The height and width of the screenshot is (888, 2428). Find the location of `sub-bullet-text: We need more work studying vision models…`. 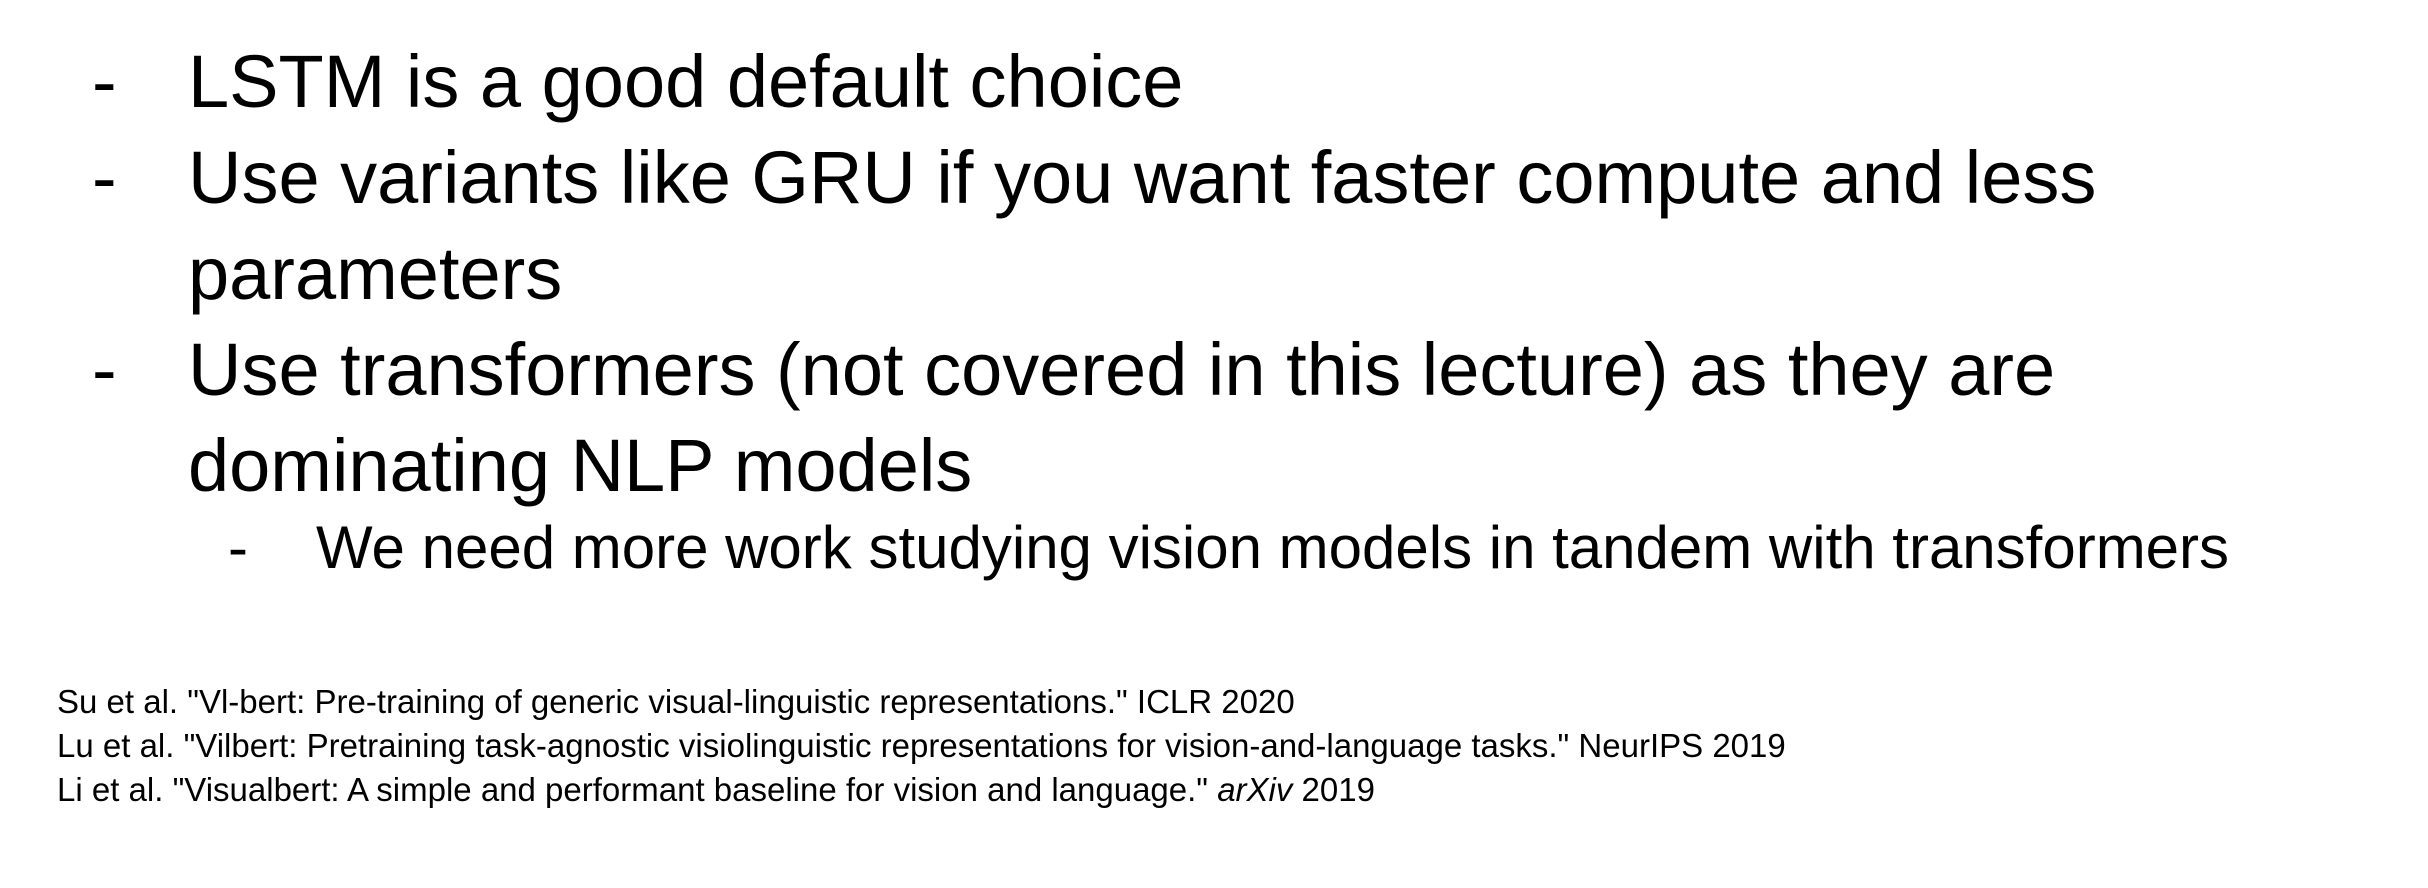

sub-bullet-text: We need more work studying vision models… is located at coordinates (1273, 547).